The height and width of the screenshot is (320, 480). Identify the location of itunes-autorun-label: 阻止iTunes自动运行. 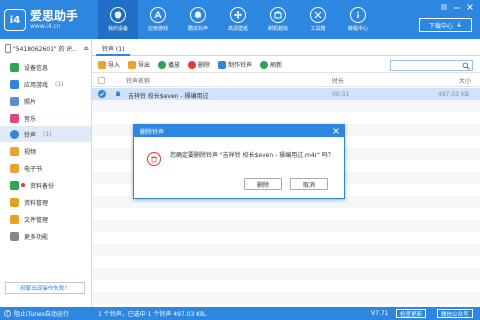
(41, 314).